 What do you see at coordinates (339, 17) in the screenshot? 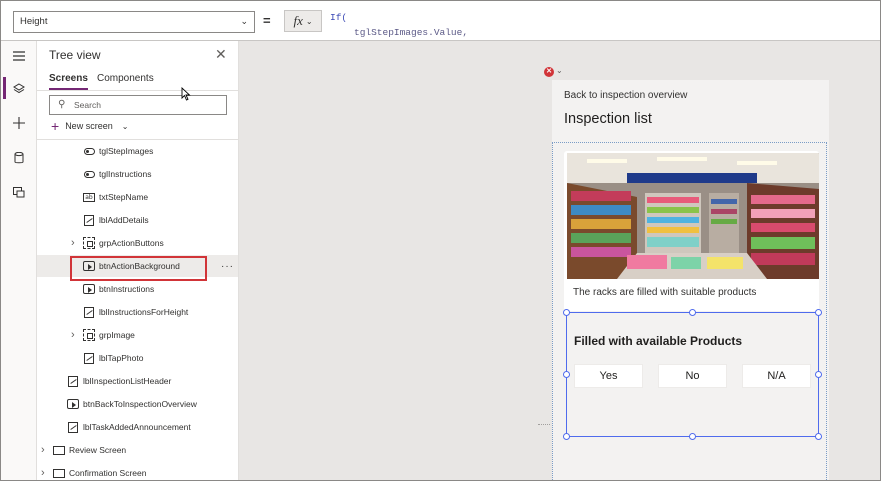
I see `formula-line-1: If(` at bounding box center [339, 17].